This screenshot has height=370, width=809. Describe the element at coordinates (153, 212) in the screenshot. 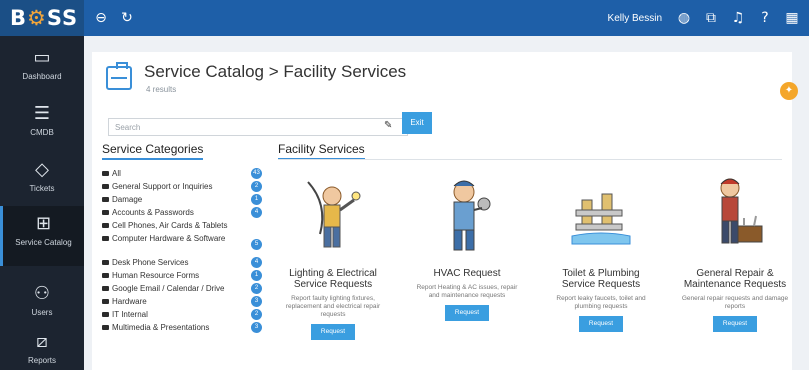

I see `category-label: Accounts & Passwords` at that location.